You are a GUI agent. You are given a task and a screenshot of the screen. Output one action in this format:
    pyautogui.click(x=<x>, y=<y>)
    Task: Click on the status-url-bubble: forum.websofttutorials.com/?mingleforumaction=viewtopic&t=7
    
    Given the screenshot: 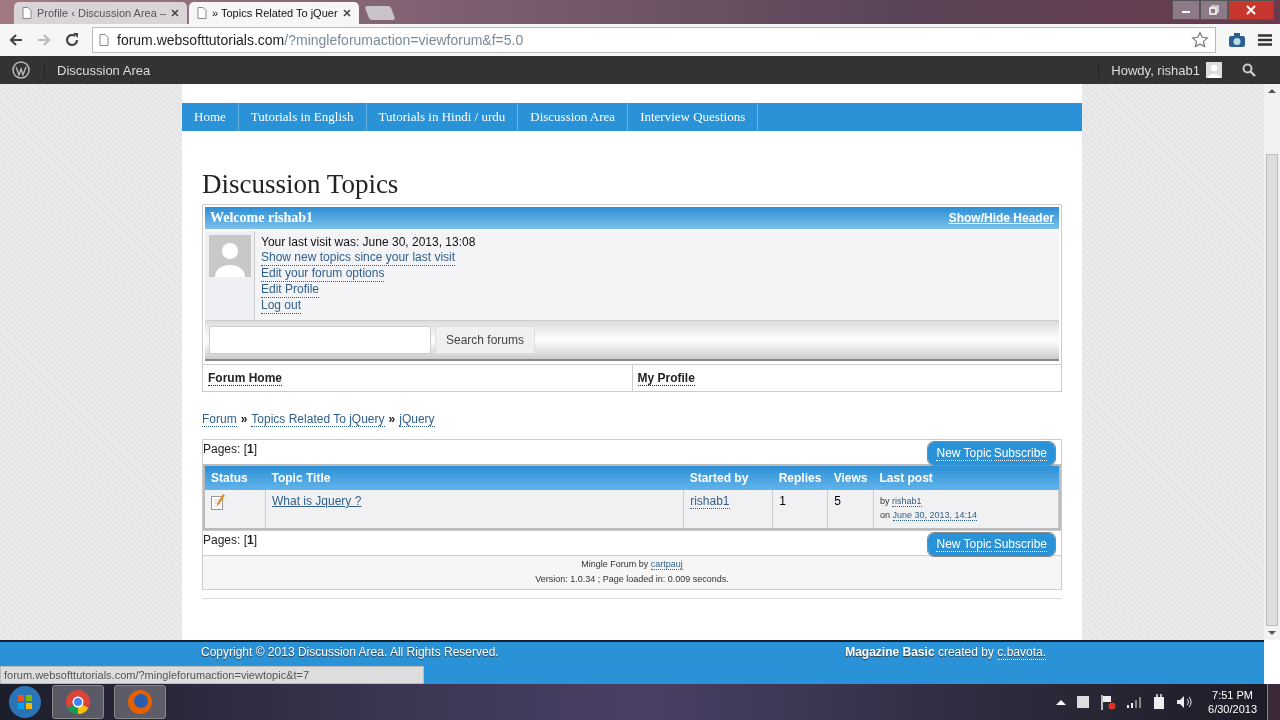 What is the action you would take?
    pyautogui.click(x=212, y=675)
    